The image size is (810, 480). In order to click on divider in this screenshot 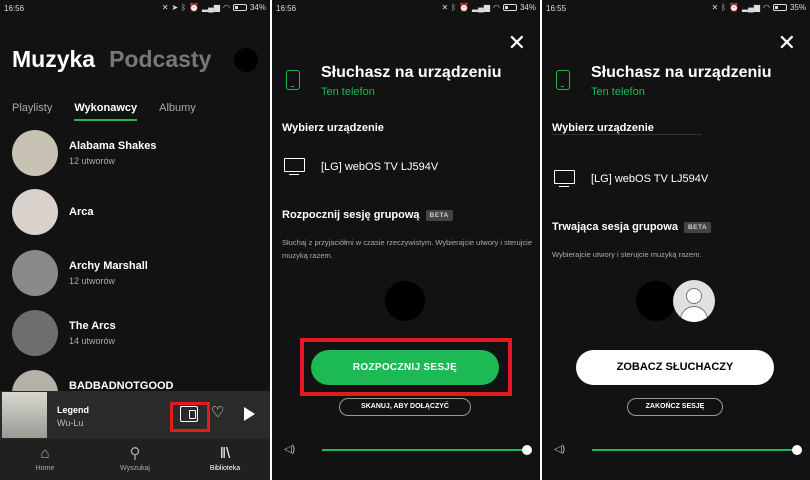, I will do `click(627, 134)`.